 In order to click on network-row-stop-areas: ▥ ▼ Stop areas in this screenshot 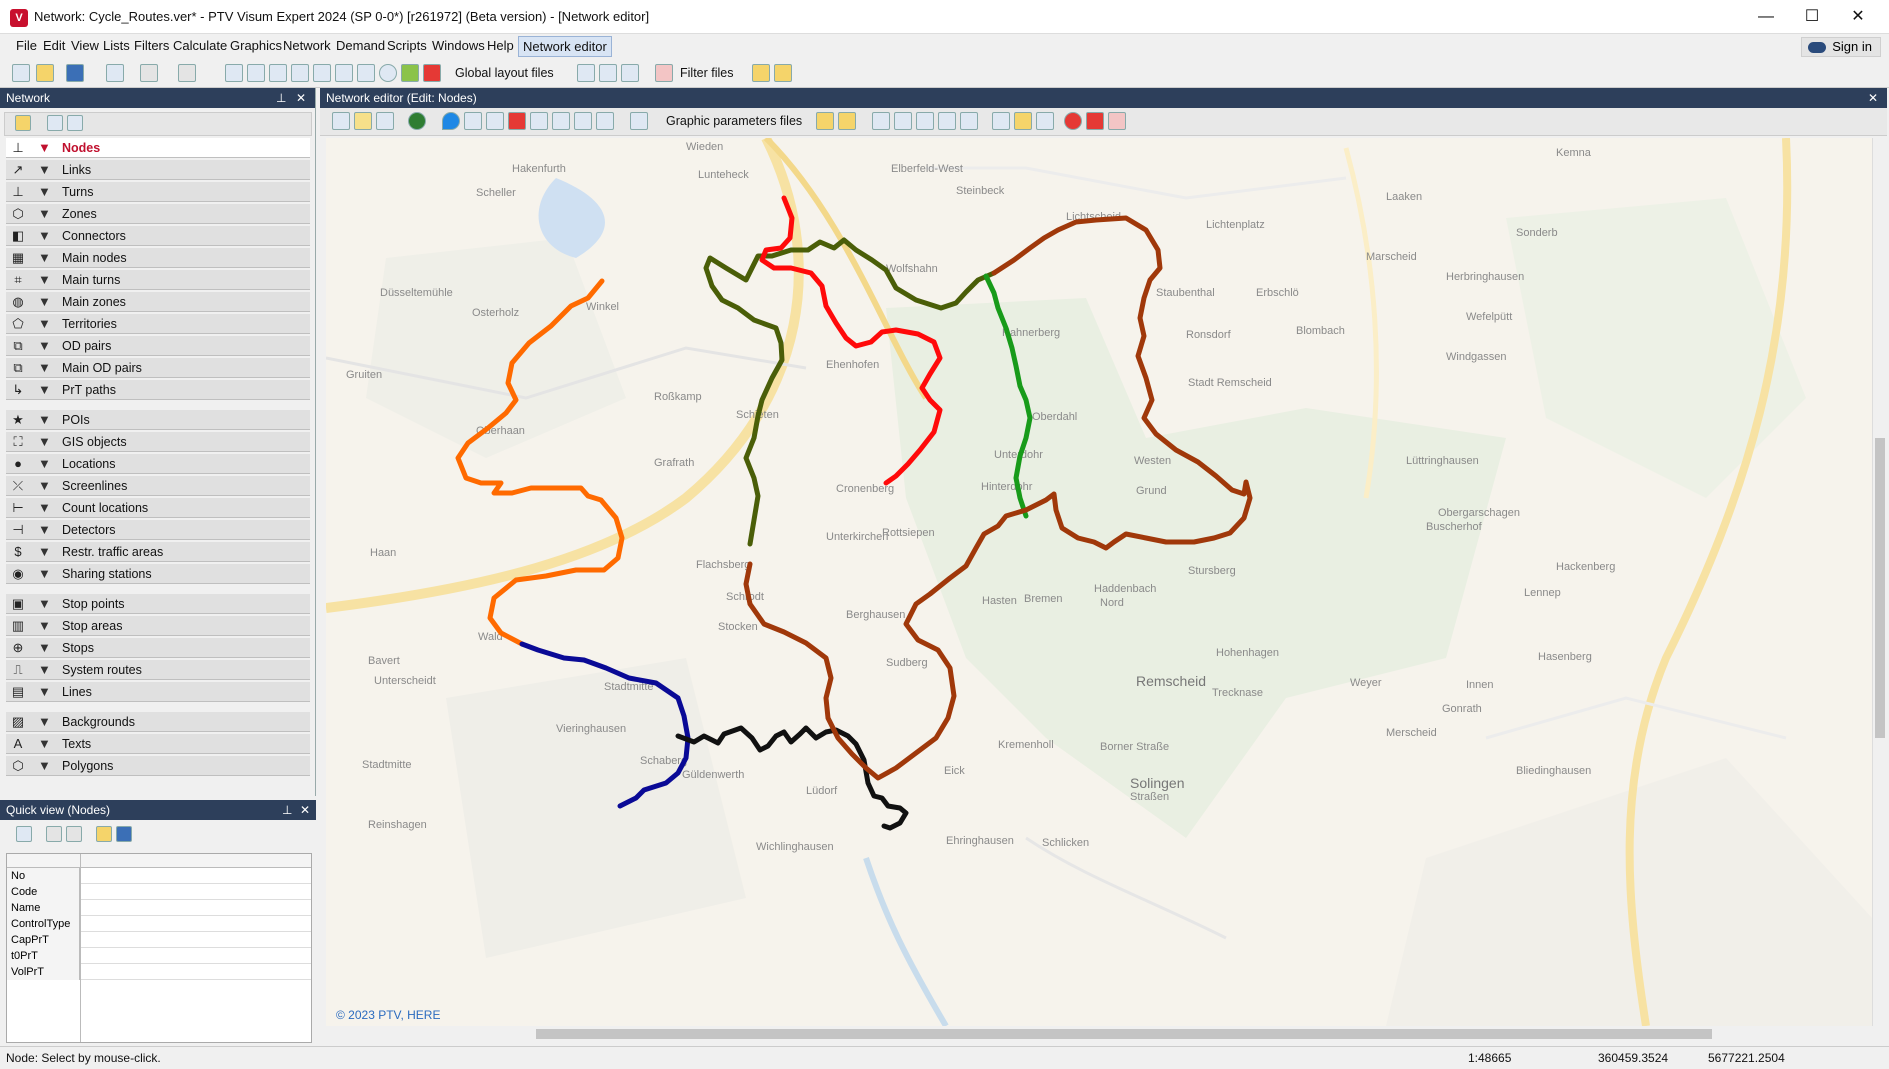, I will do `click(158, 626)`.